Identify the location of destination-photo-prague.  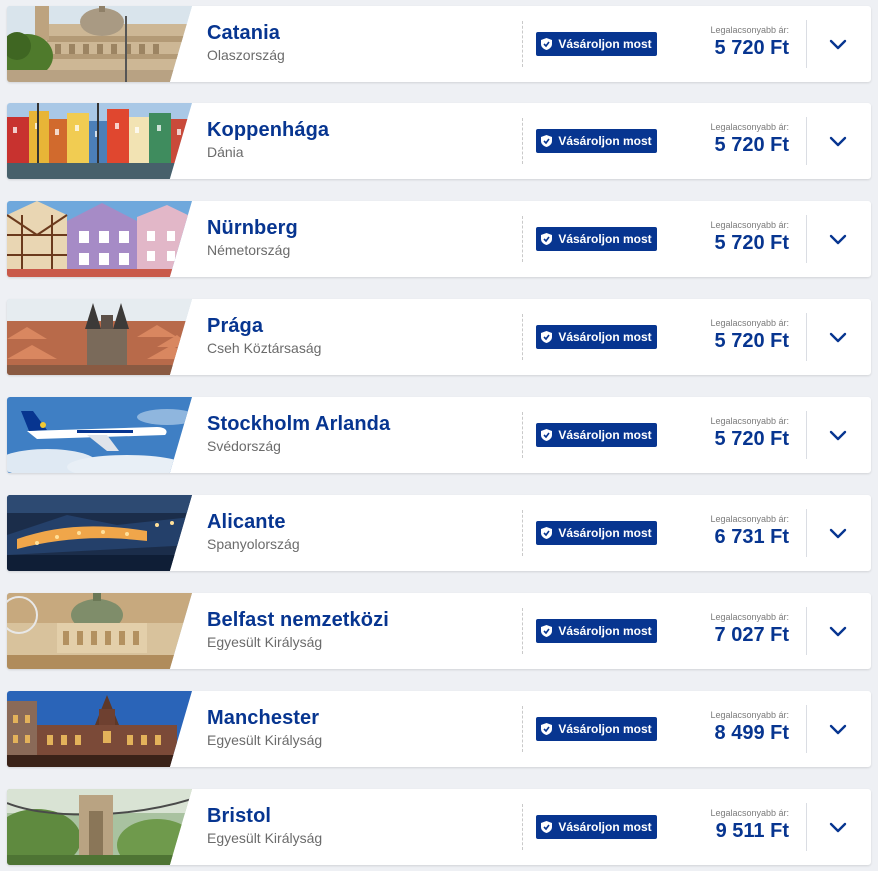
(99, 337).